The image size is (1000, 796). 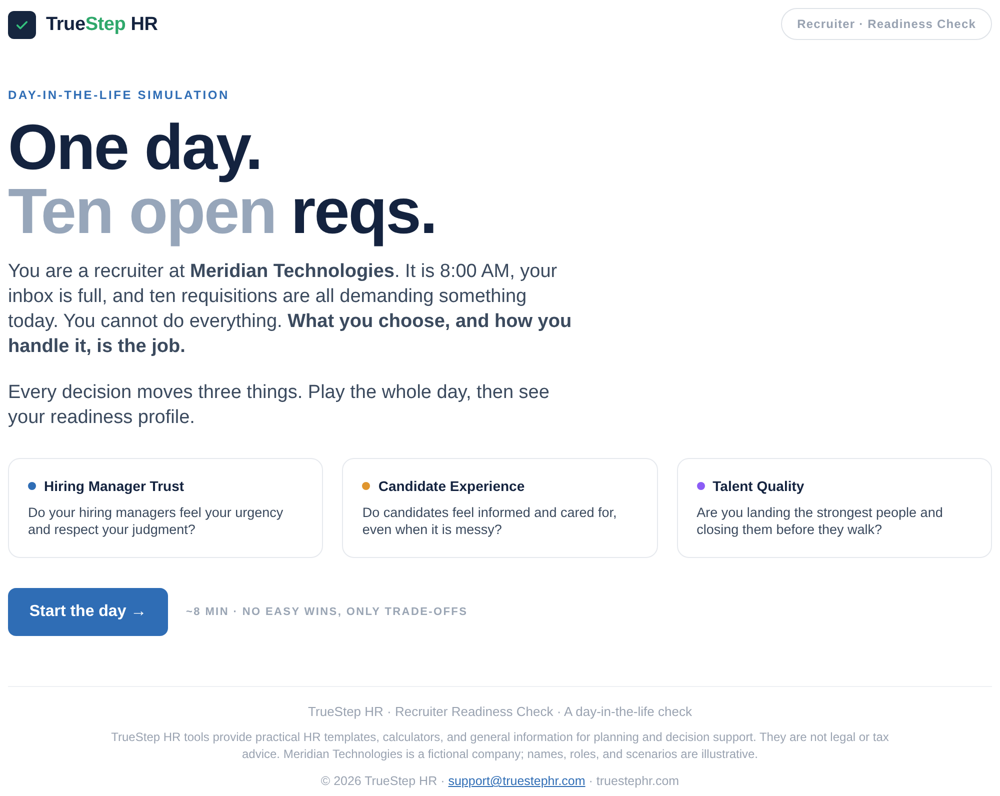 I want to click on support-email-link: support@truestephr.com, so click(x=517, y=781).